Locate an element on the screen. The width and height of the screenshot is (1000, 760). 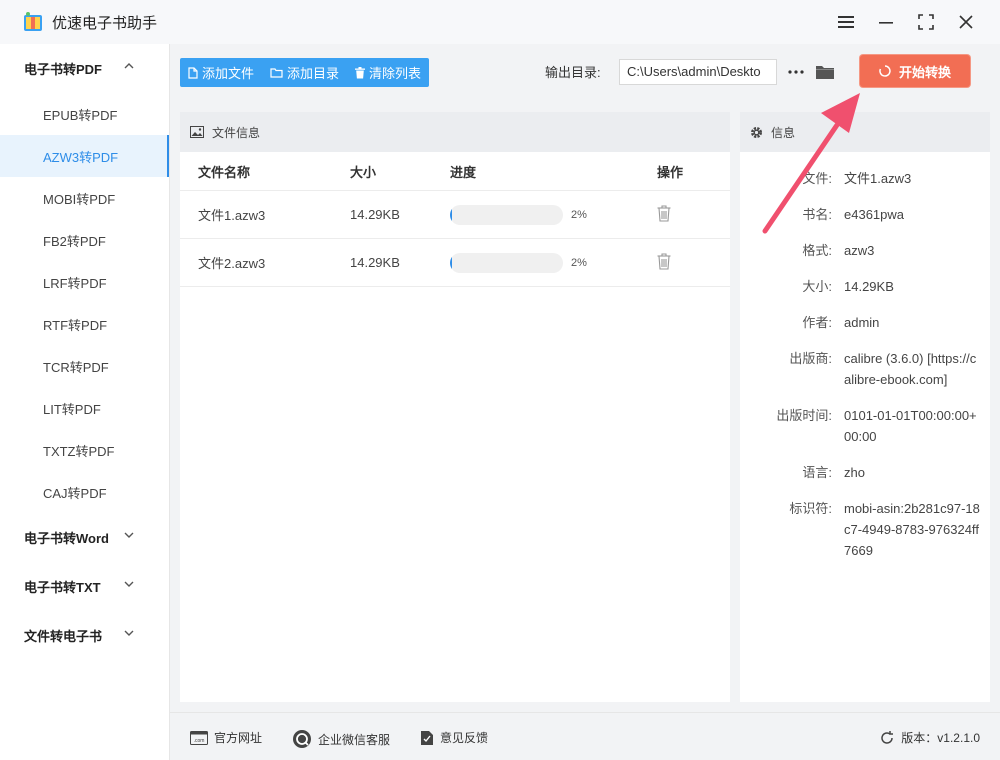
meta-value: e4361pwa is located at coordinates (874, 214).